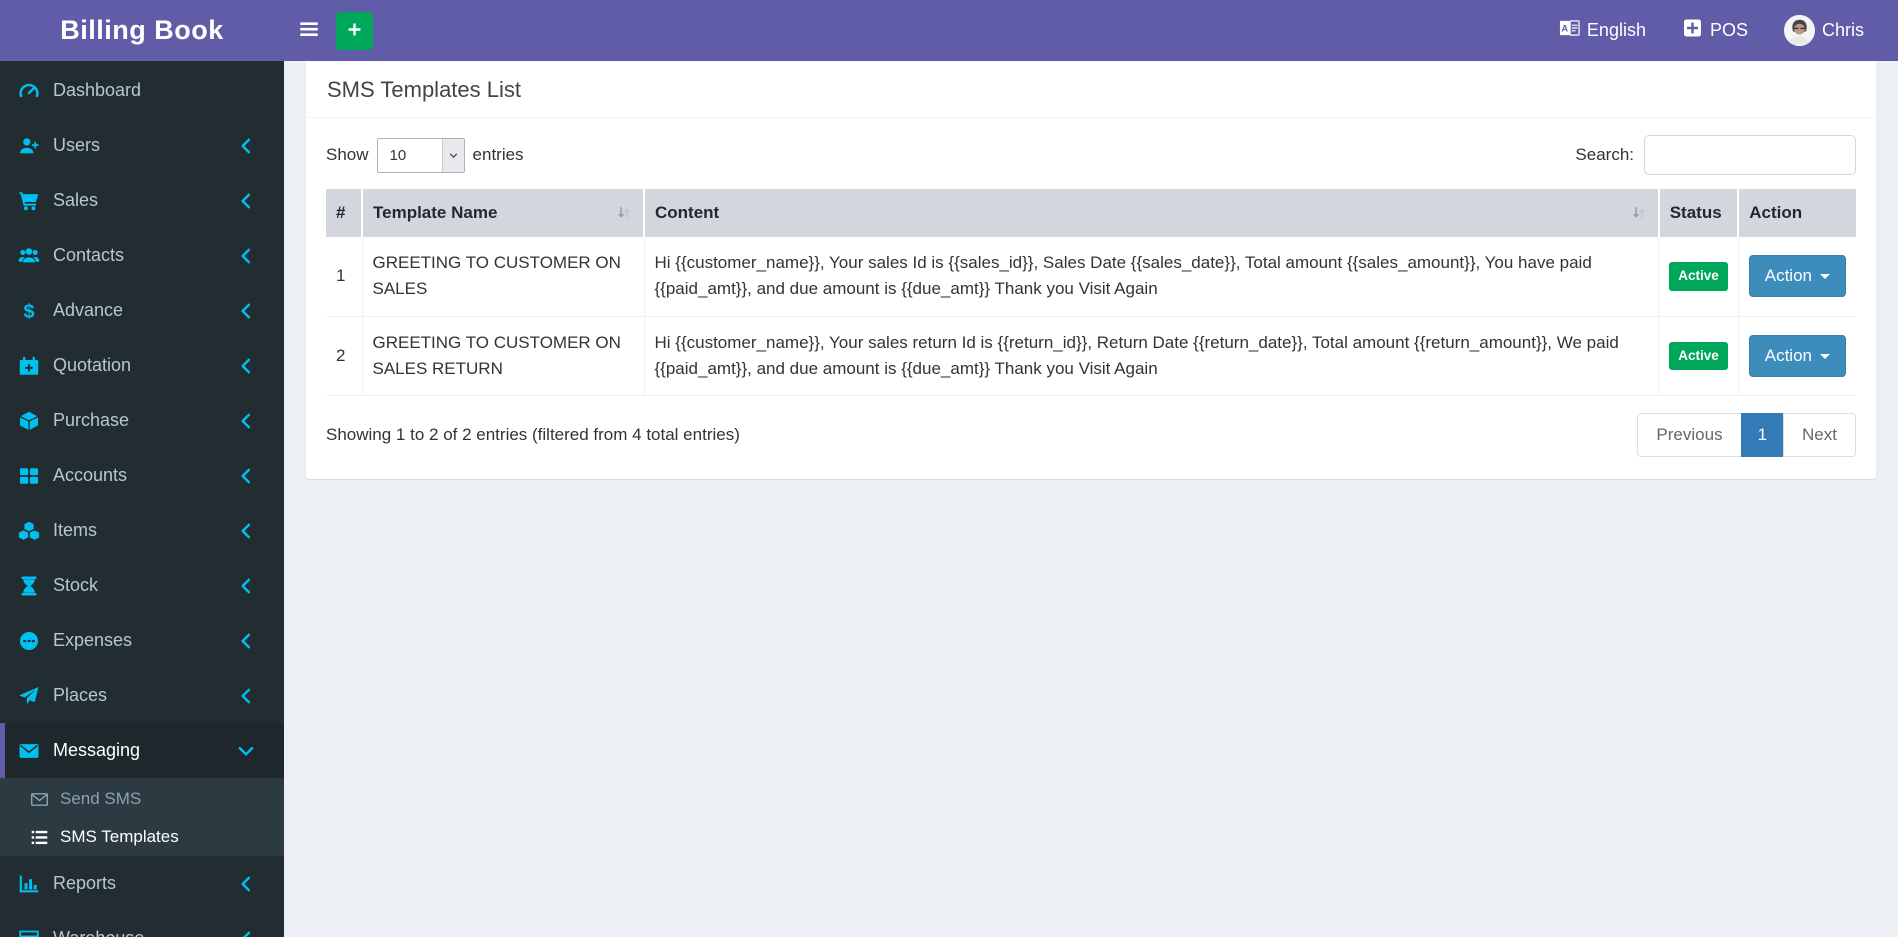 Image resolution: width=1898 pixels, height=937 pixels. I want to click on pagination: Previous 1 Next, so click(1746, 435).